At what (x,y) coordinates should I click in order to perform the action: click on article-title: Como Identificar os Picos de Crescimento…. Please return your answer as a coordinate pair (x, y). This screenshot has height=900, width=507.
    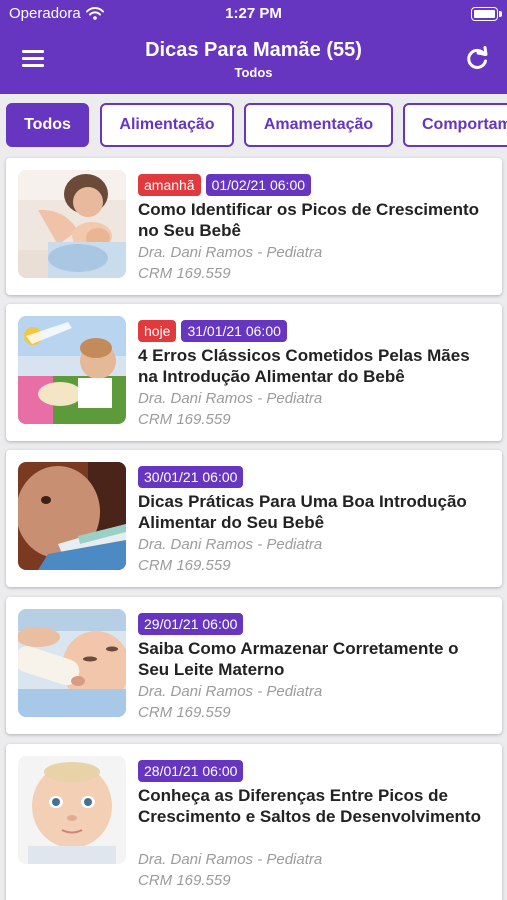
    Looking at the image, I should click on (309, 220).